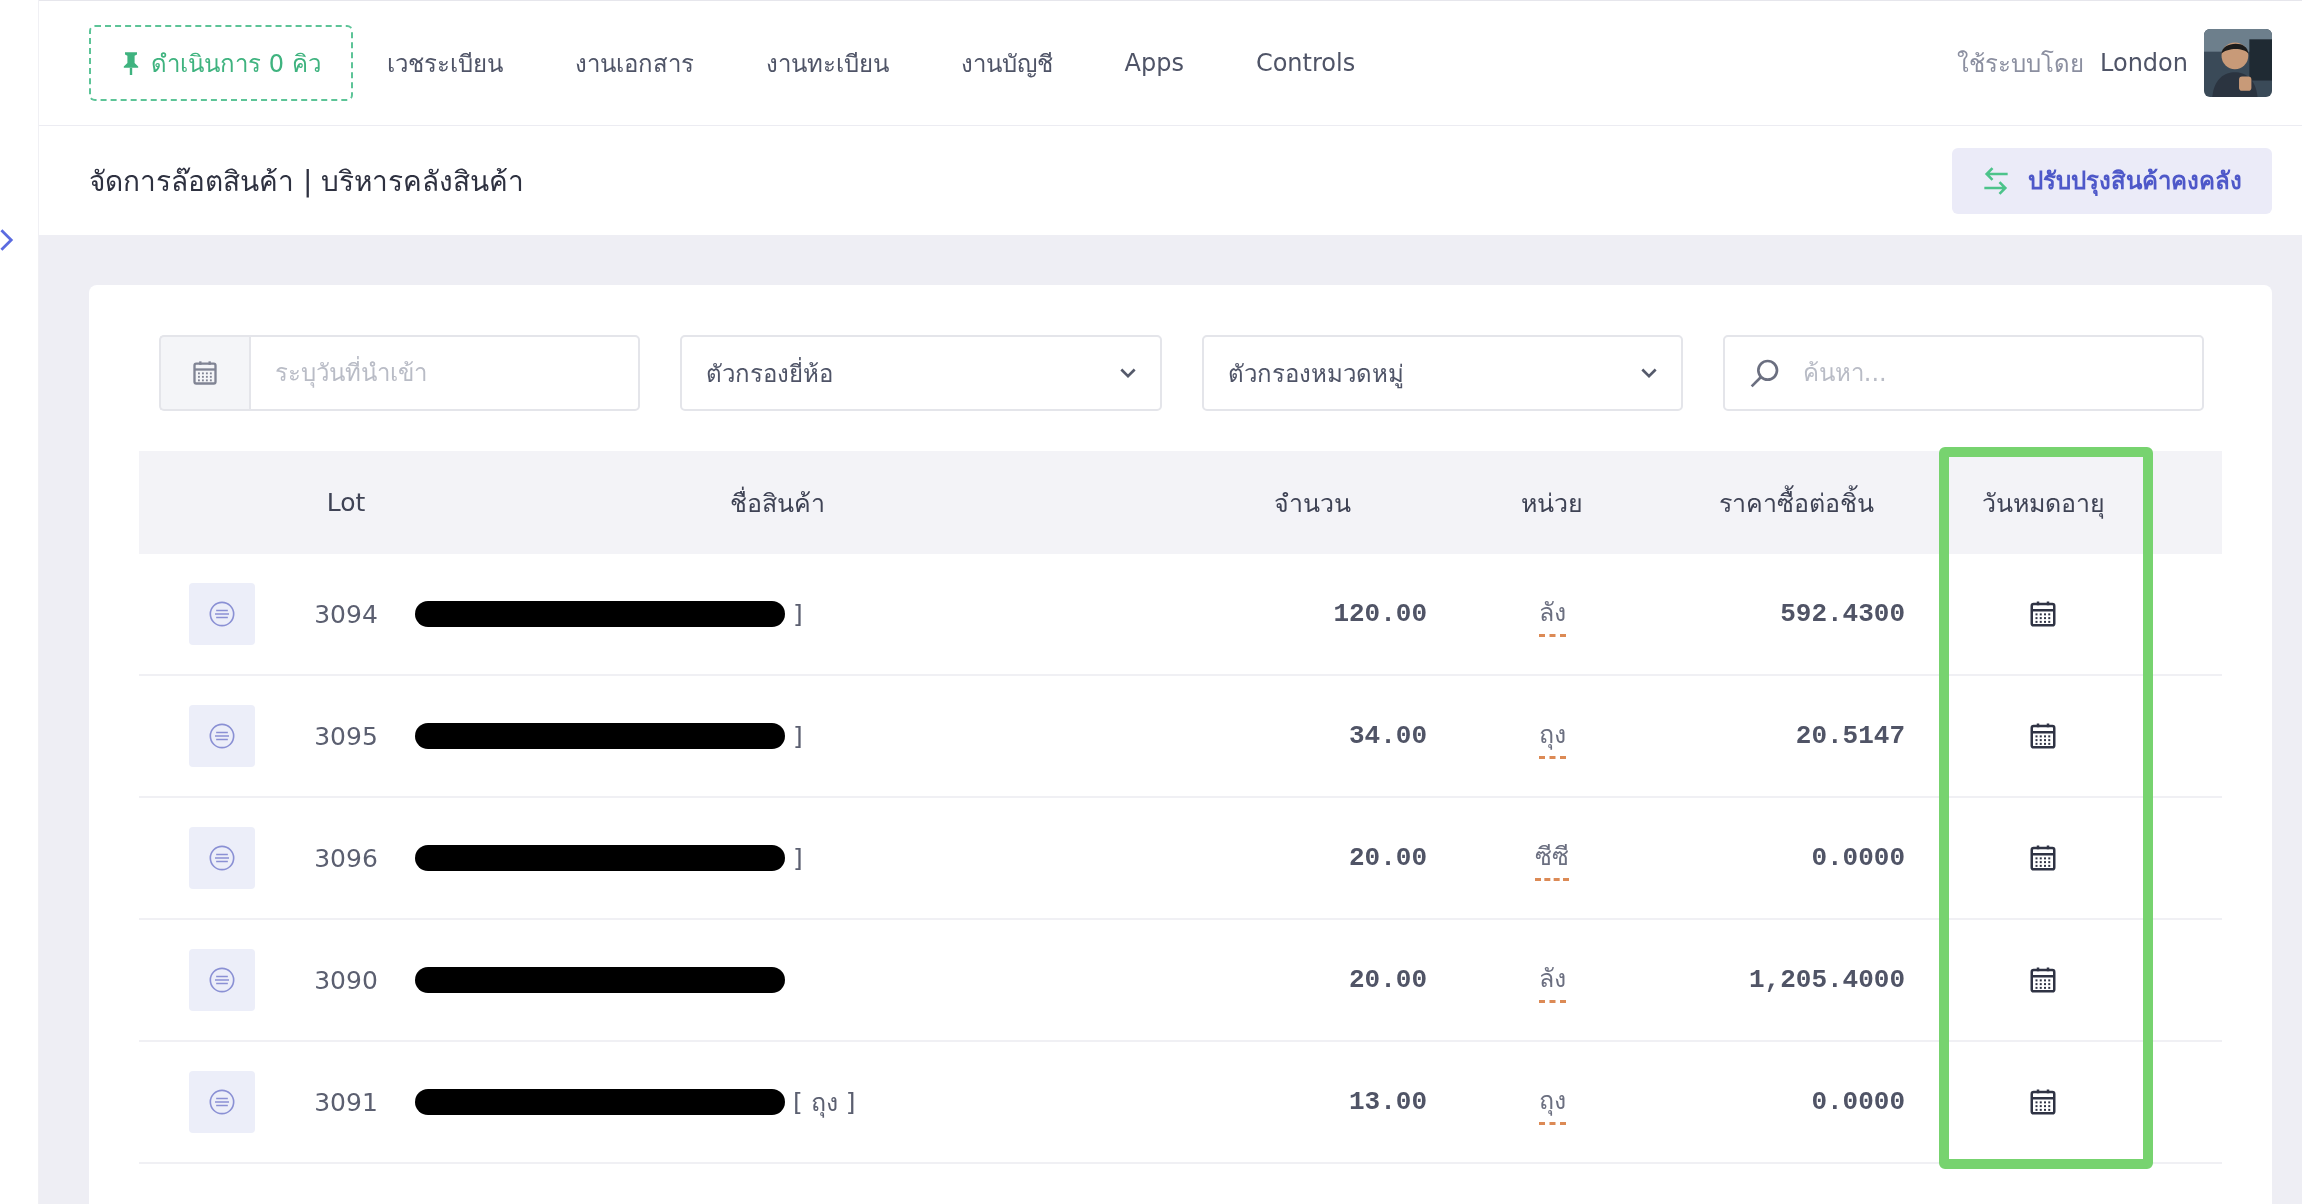  What do you see at coordinates (1552, 503) in the screenshot?
I see `column-header: หน่วย` at bounding box center [1552, 503].